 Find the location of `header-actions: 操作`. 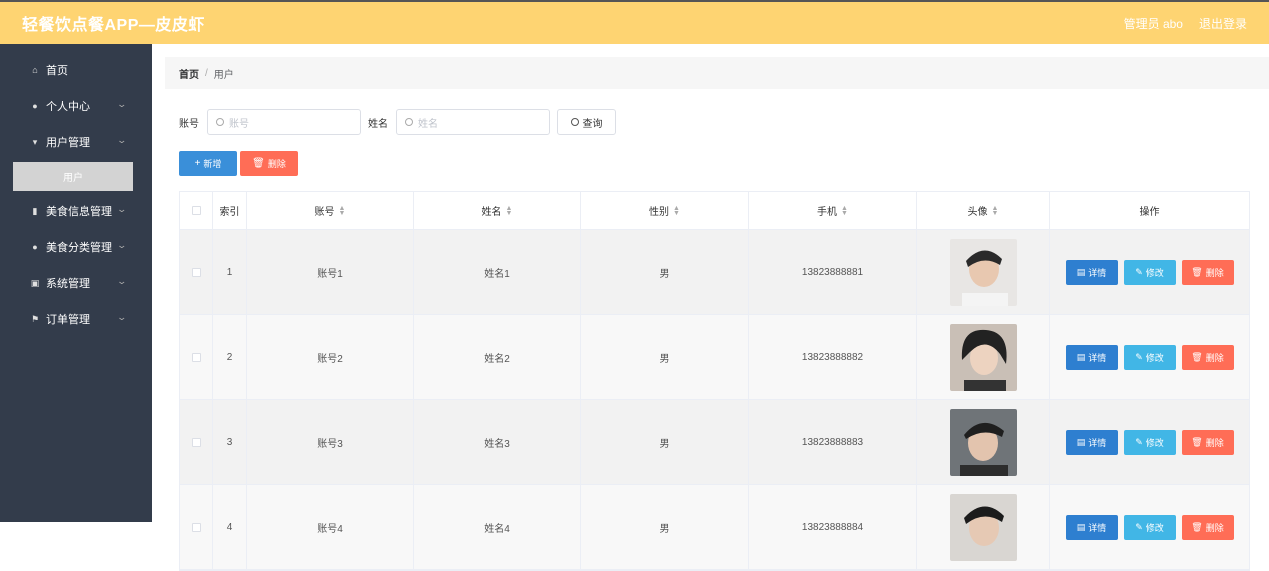

header-actions: 操作 is located at coordinates (1149, 212).